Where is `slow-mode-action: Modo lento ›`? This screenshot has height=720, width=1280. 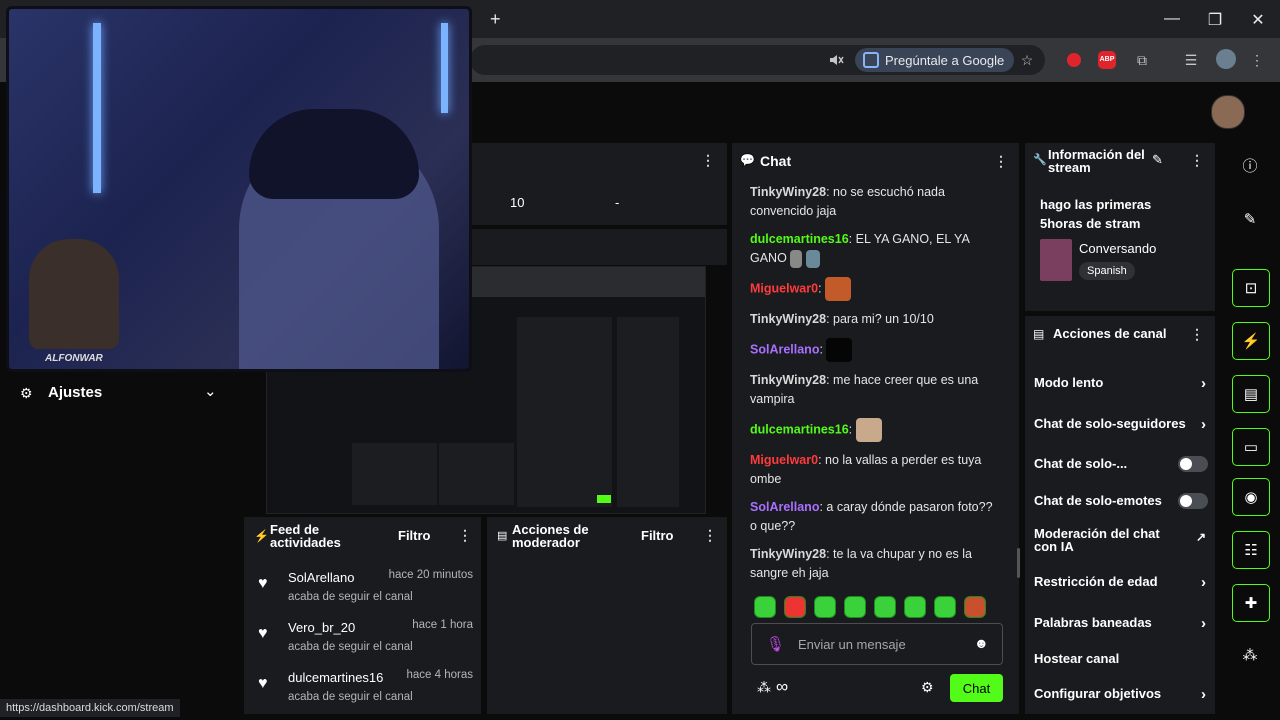 slow-mode-action: Modo lento › is located at coordinates (1120, 384).